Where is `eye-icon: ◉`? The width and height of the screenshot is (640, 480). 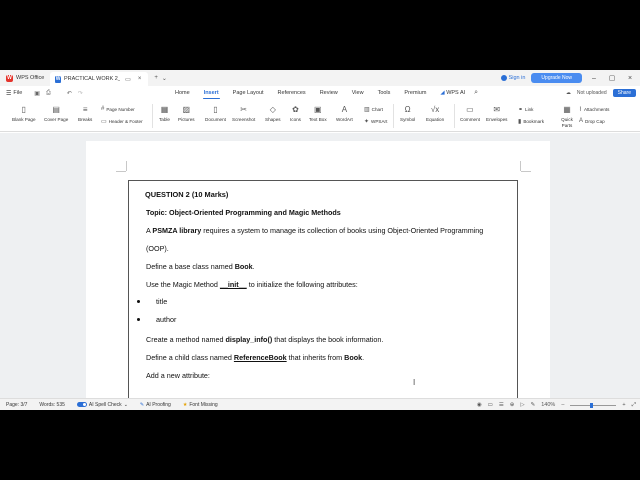 eye-icon: ◉ is located at coordinates (479, 405).